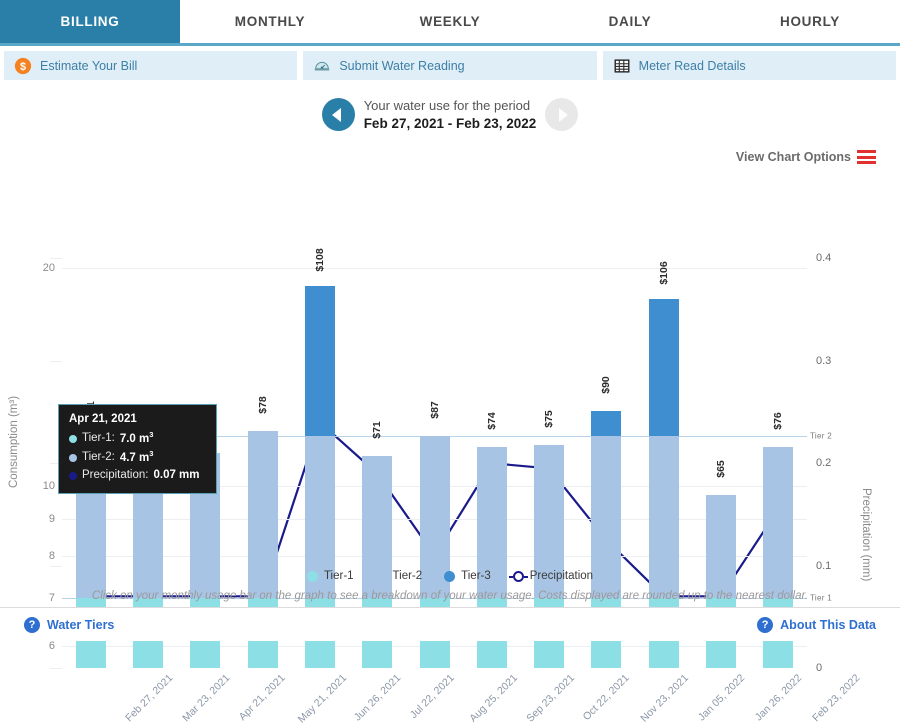 Image resolution: width=900 pixels, height=726 pixels. What do you see at coordinates (663, 273) in the screenshot?
I see `bar-cost-label: $106` at bounding box center [663, 273].